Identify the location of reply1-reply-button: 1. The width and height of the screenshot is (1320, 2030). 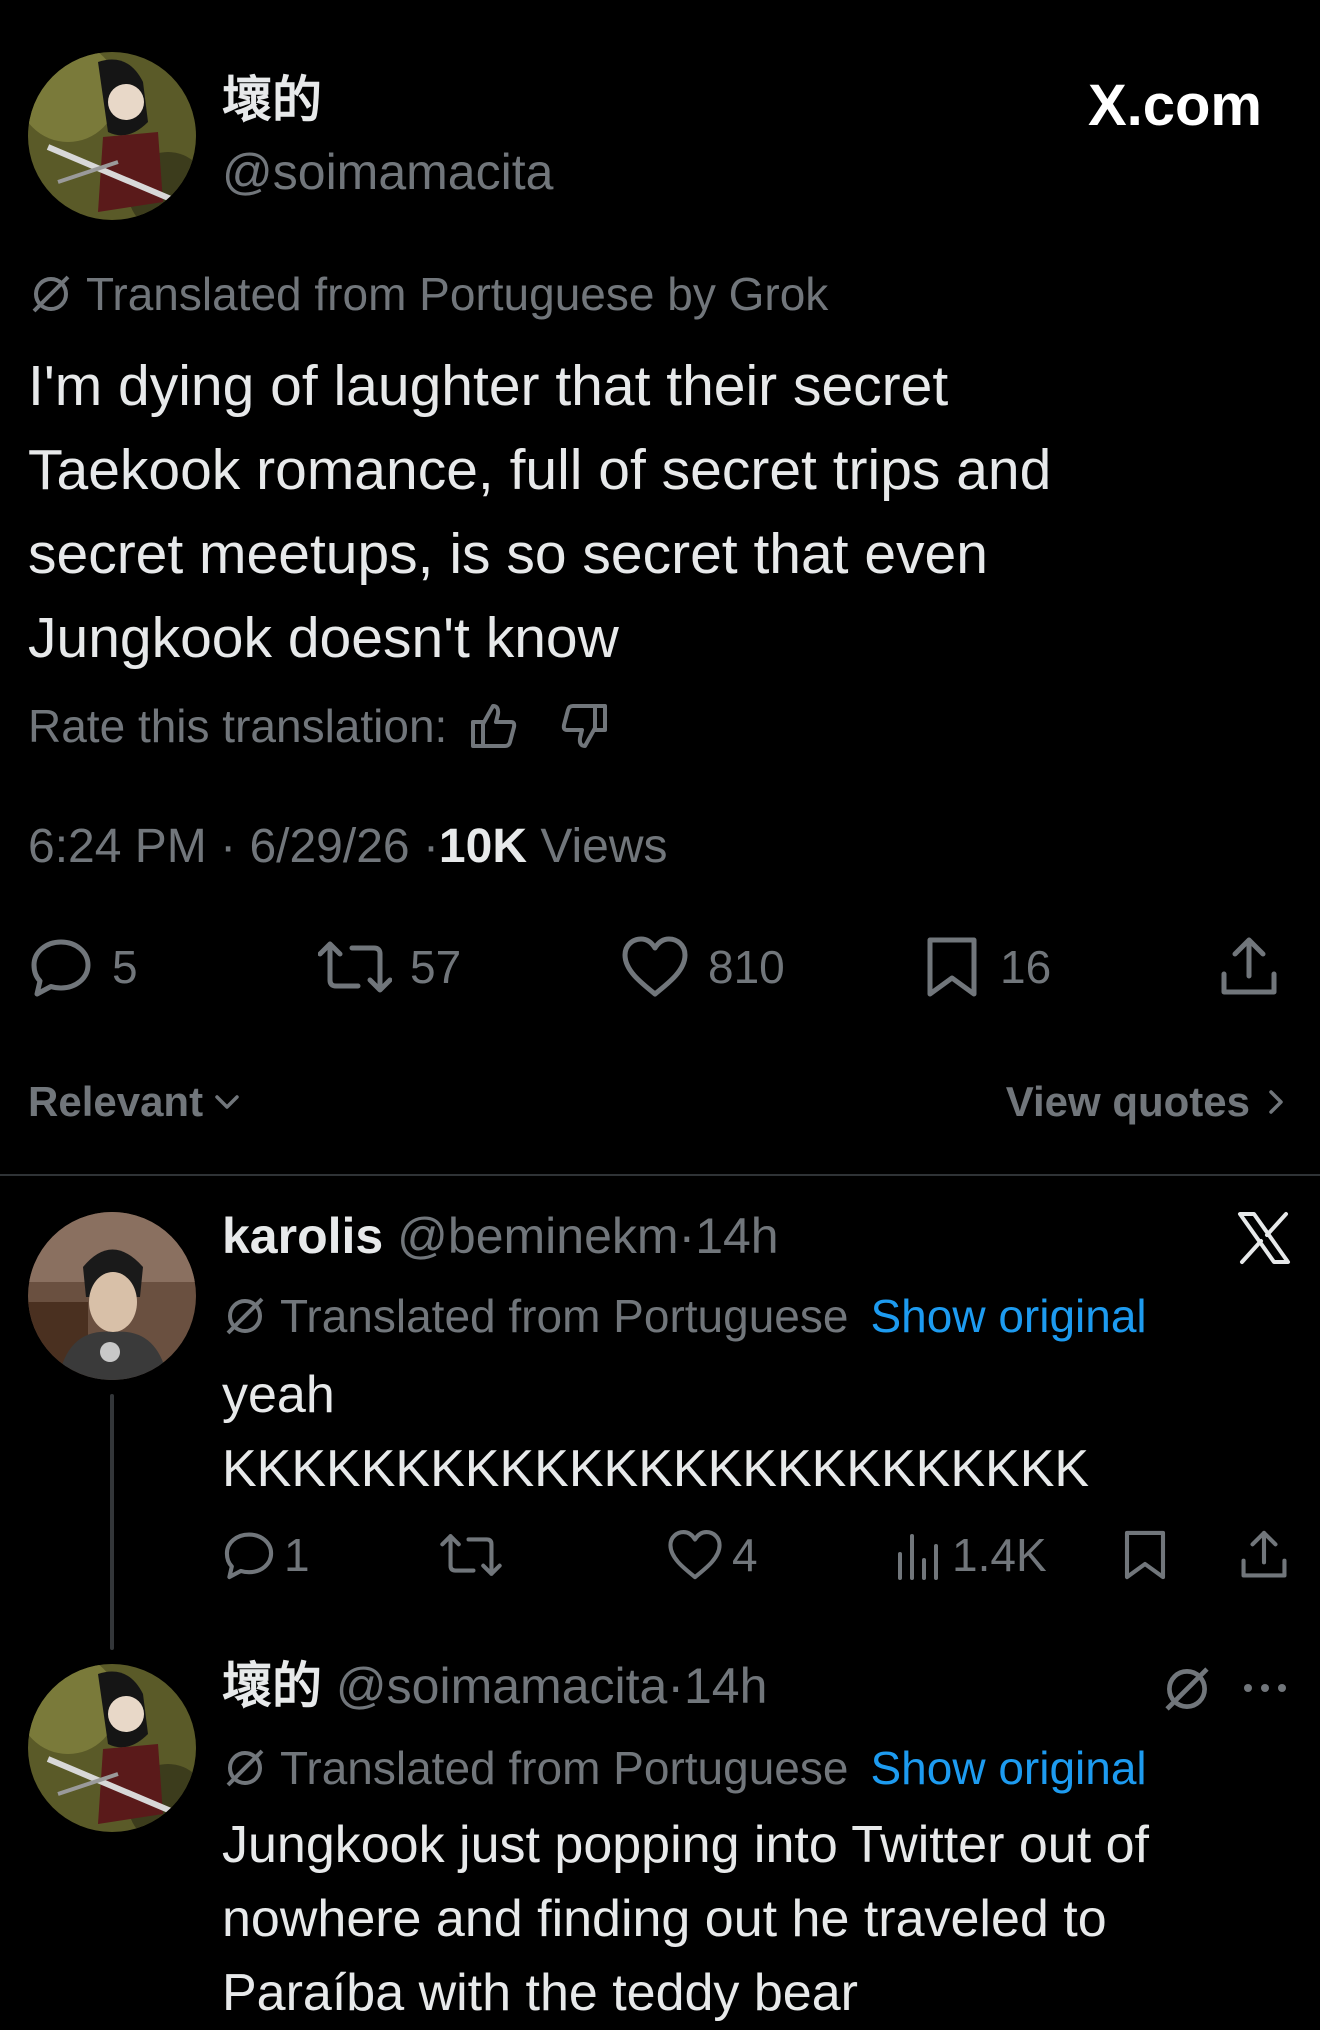
(266, 1555).